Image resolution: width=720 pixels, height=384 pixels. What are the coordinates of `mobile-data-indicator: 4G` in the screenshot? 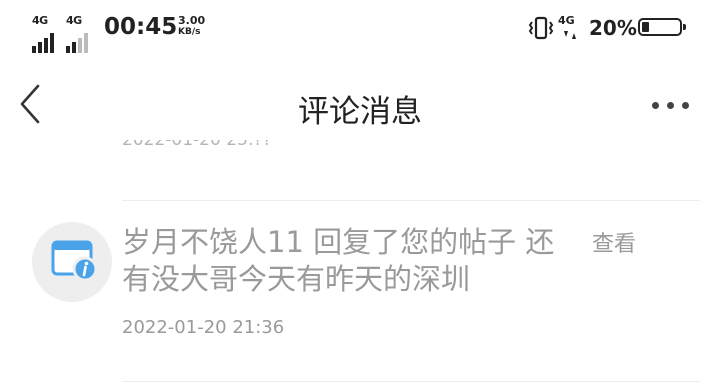 It's located at (566, 20).